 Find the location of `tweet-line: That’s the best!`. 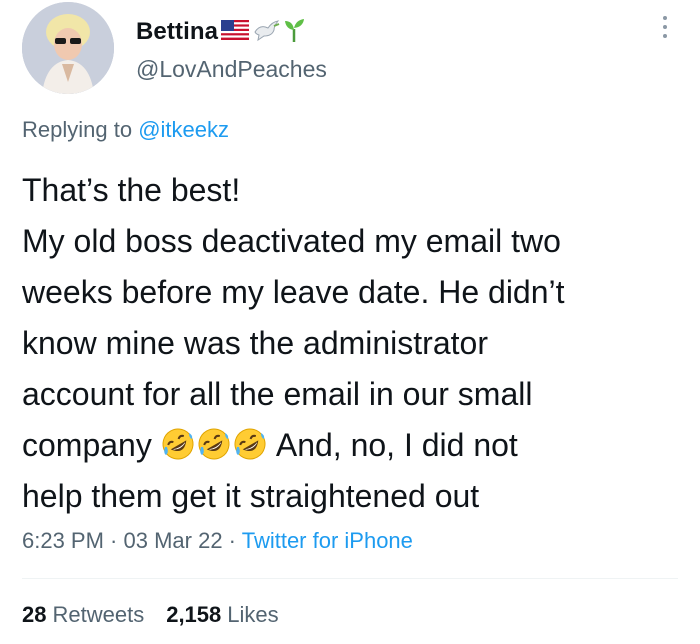

tweet-line: That’s the best! is located at coordinates (131, 190).